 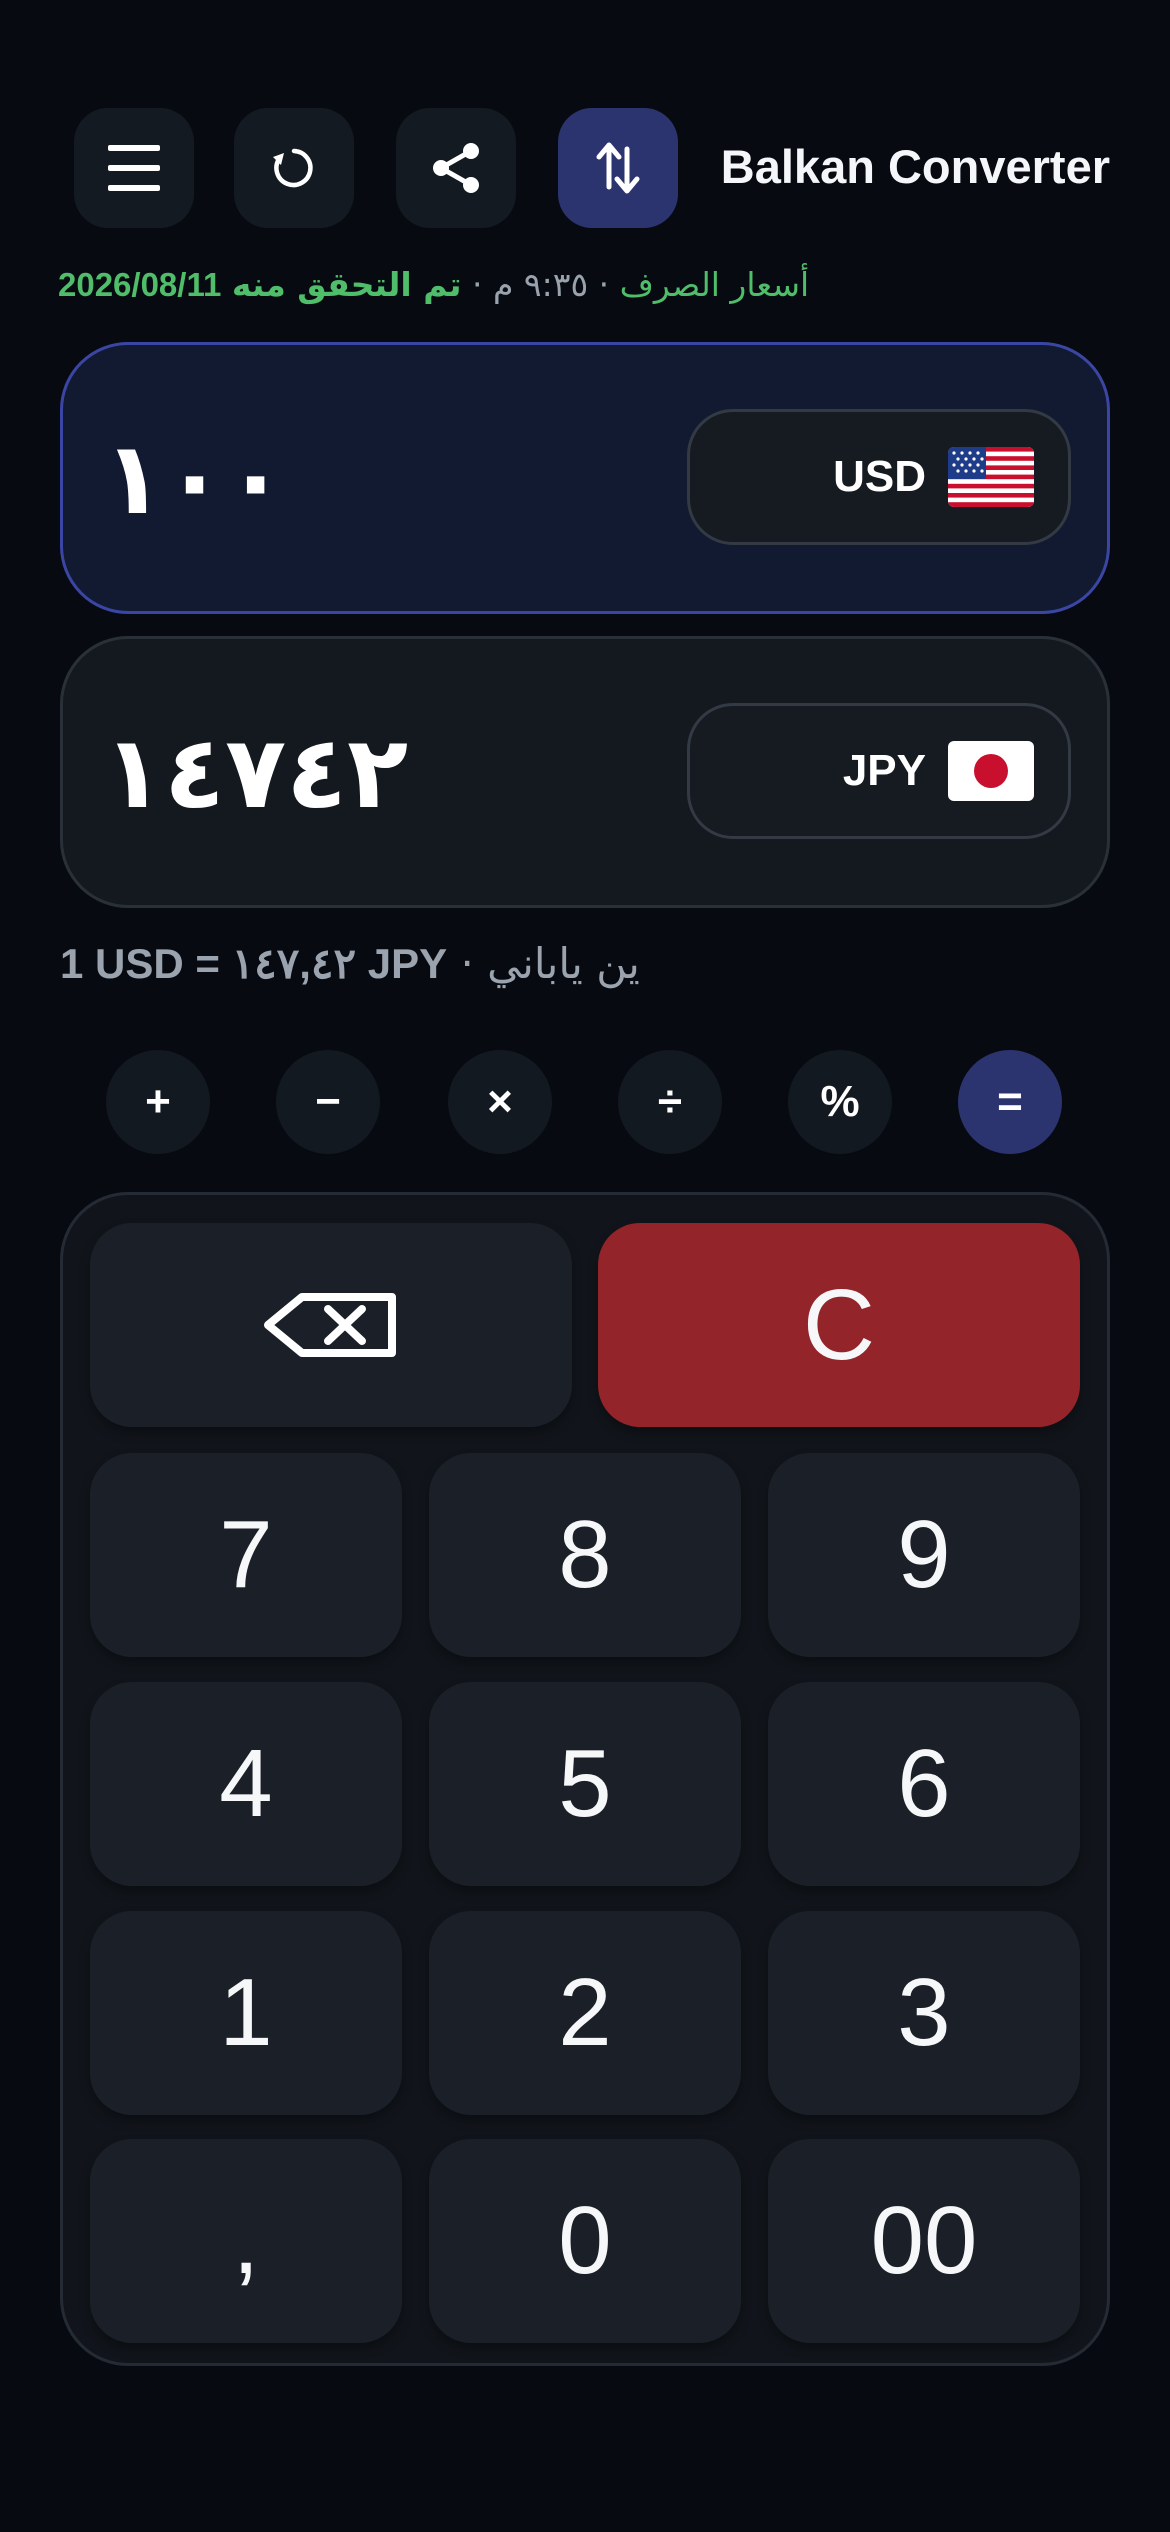 I want to click on rates-label: أسعار الصرف, so click(x=714, y=284).